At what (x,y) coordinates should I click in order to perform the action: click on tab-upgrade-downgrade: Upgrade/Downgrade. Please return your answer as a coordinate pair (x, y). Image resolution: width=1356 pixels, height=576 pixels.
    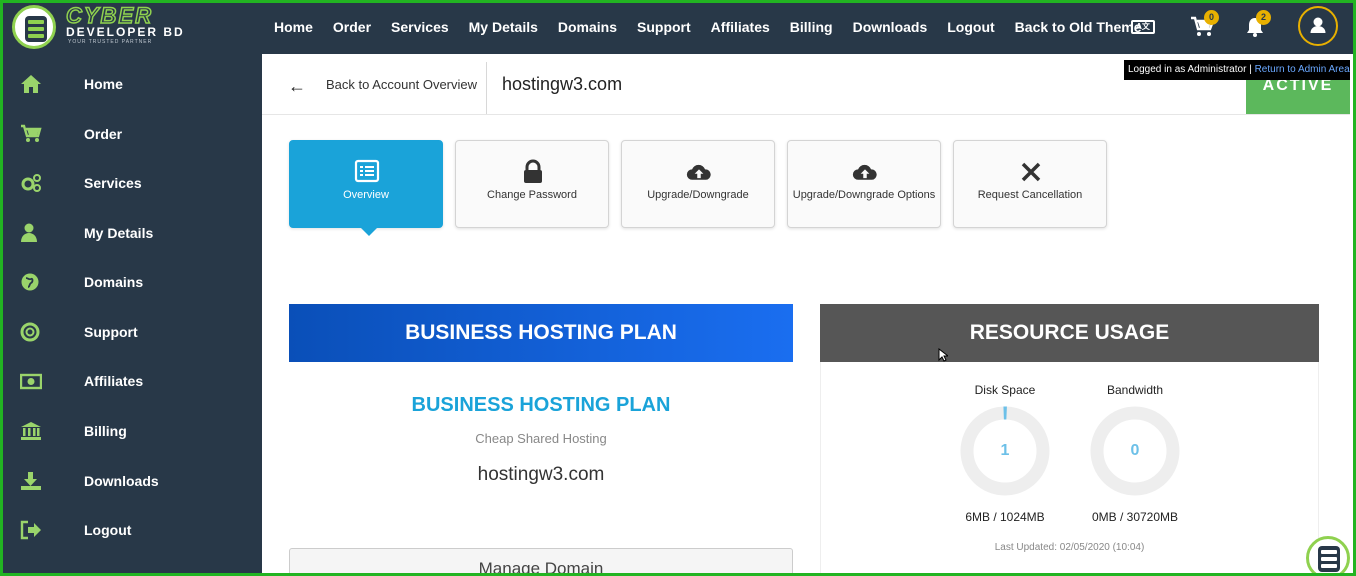
    Looking at the image, I should click on (698, 184).